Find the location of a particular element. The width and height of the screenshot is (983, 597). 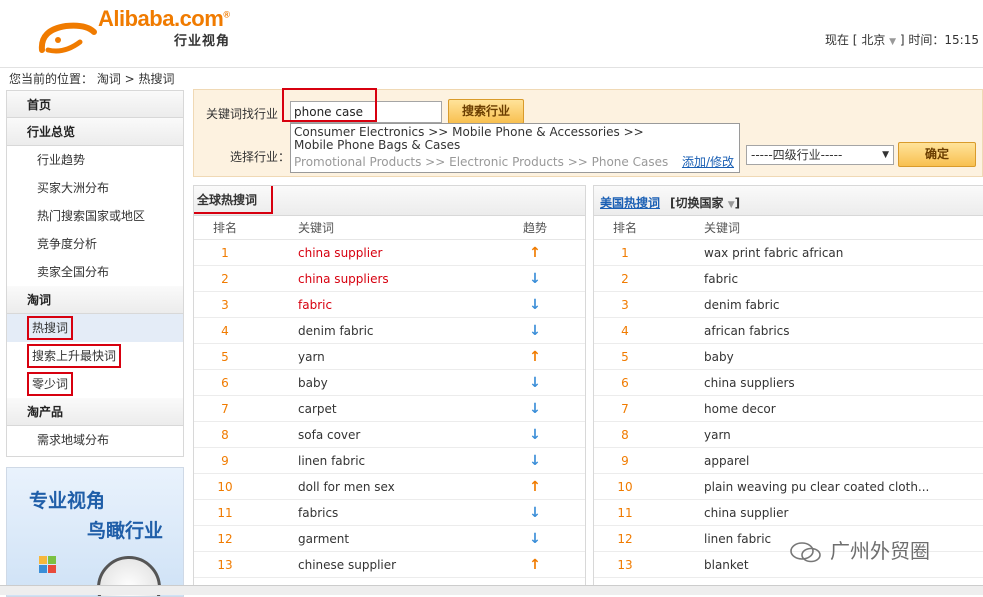

sidebar-item-hot-countries: 热门搜索国家或地区 is located at coordinates (95, 216).